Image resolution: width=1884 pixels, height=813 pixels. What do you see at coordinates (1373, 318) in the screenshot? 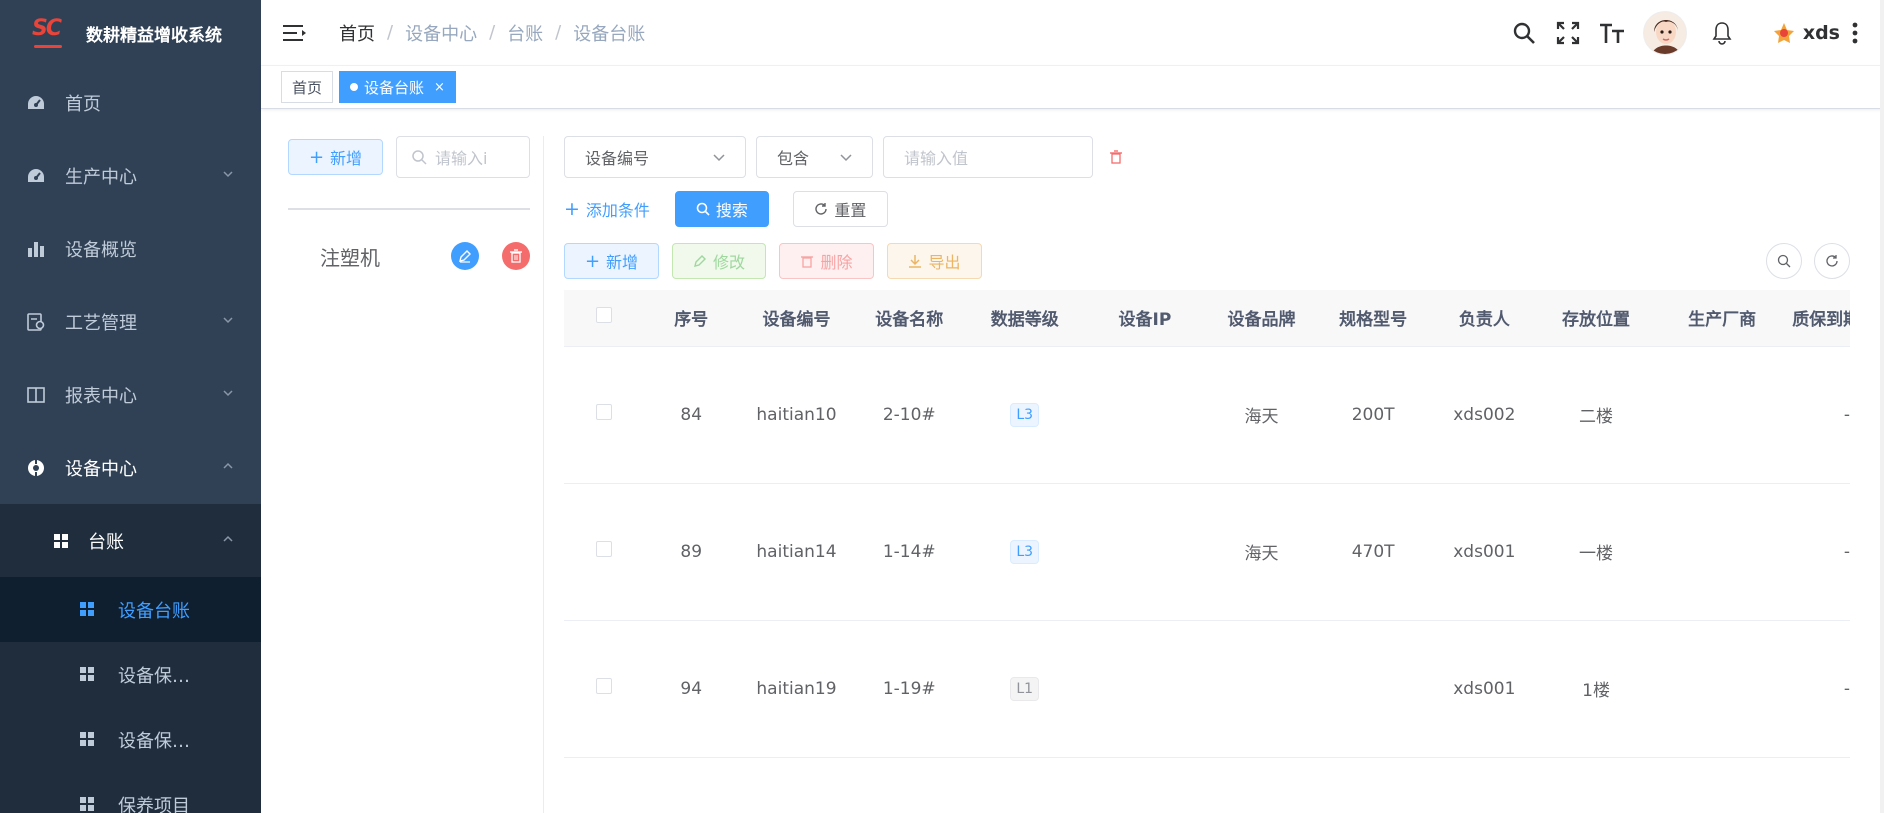
I see `column-header: 规格型号` at bounding box center [1373, 318].